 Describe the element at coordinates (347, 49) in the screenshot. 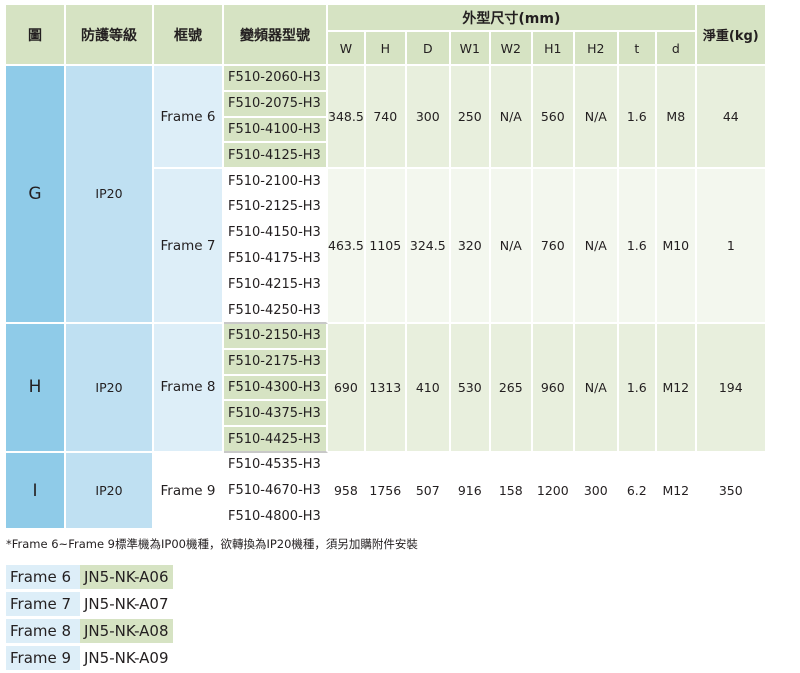

I see `dim-header-w: W` at that location.